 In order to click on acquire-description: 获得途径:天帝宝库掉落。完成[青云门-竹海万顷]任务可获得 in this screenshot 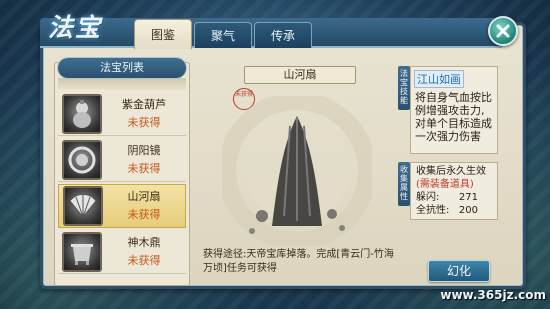, I will do `click(298, 261)`.